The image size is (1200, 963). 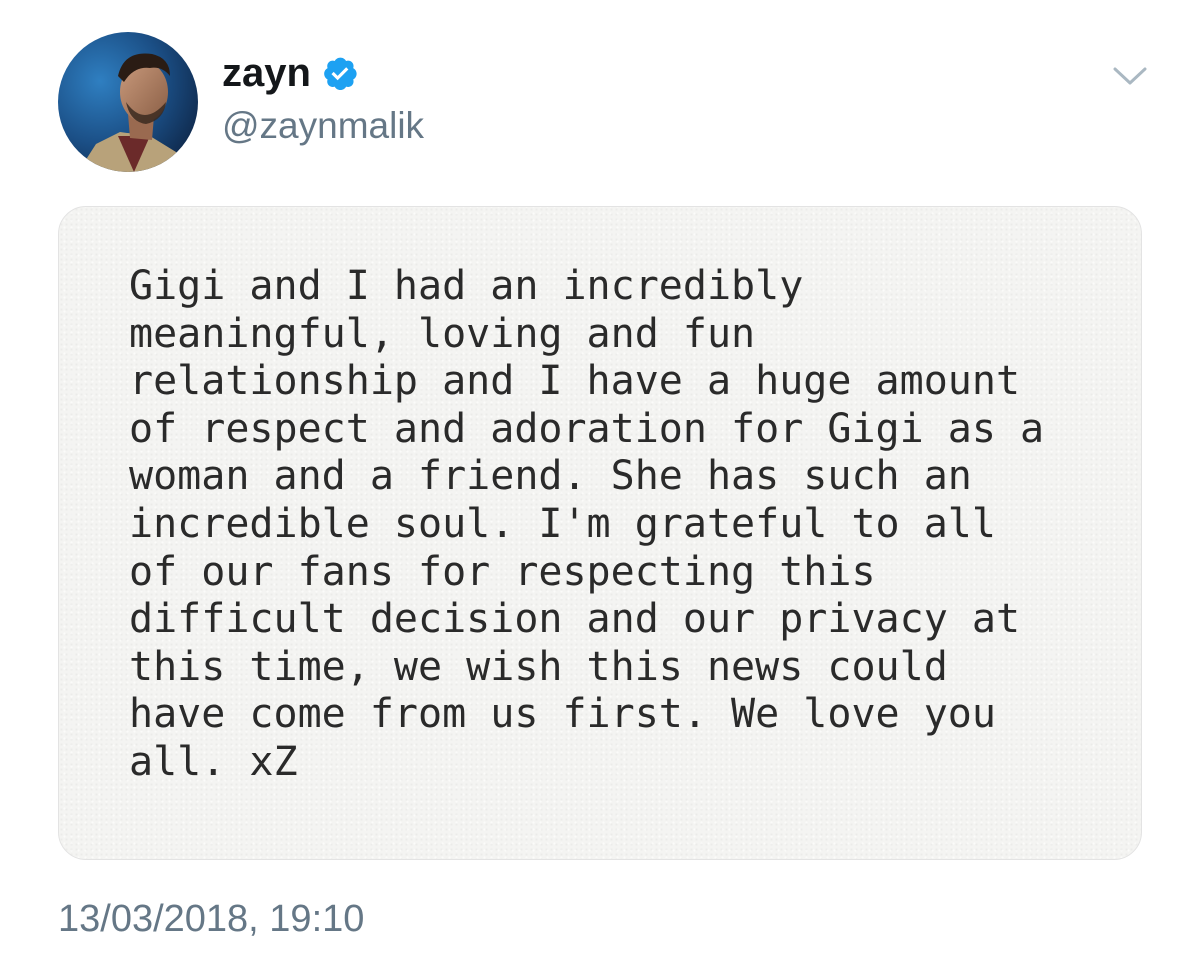 I want to click on handle: @zaynmalik, so click(x=323, y=126).